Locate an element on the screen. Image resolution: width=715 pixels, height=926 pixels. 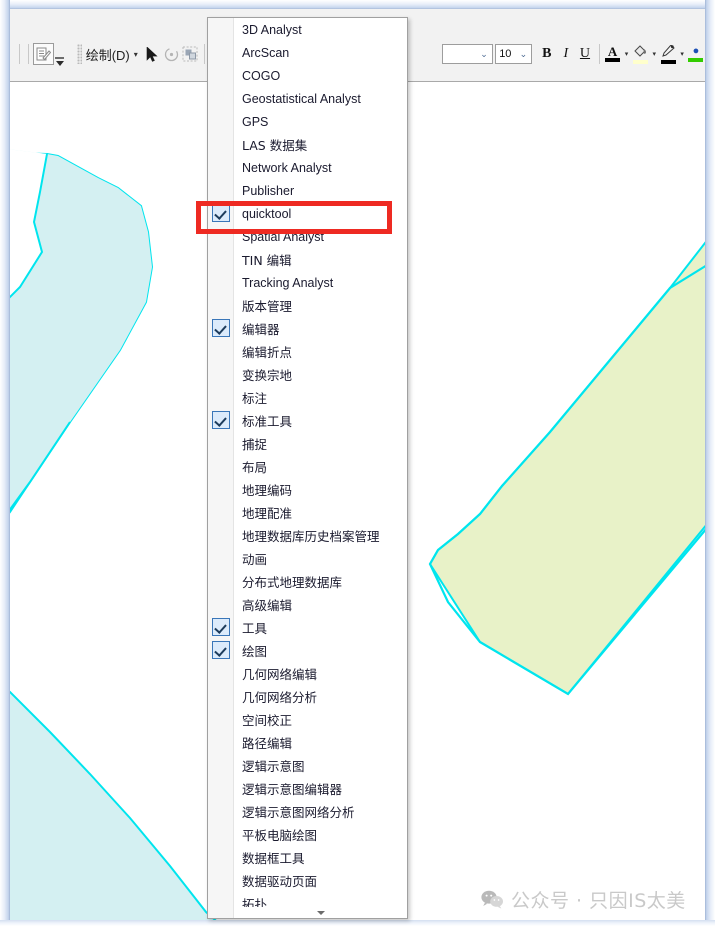
menu-item: COGO is located at coordinates (307, 75).